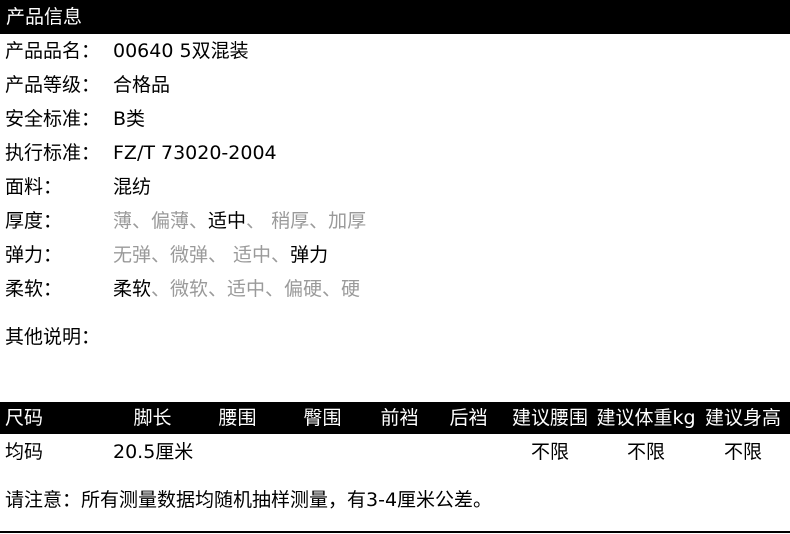  Describe the element at coordinates (24, 418) in the screenshot. I see `size-header-cell: 尺码` at that location.